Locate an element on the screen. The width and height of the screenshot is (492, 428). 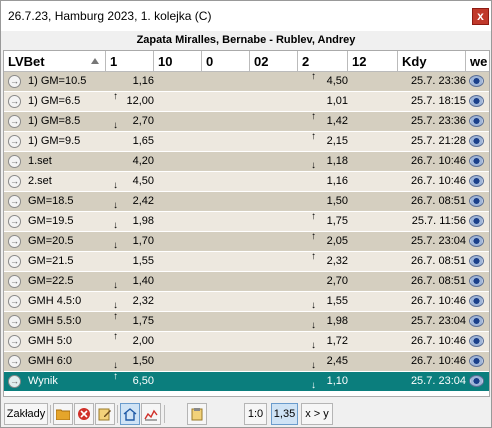
odds-home: ↓ 1,50 is located at coordinates (133, 361).